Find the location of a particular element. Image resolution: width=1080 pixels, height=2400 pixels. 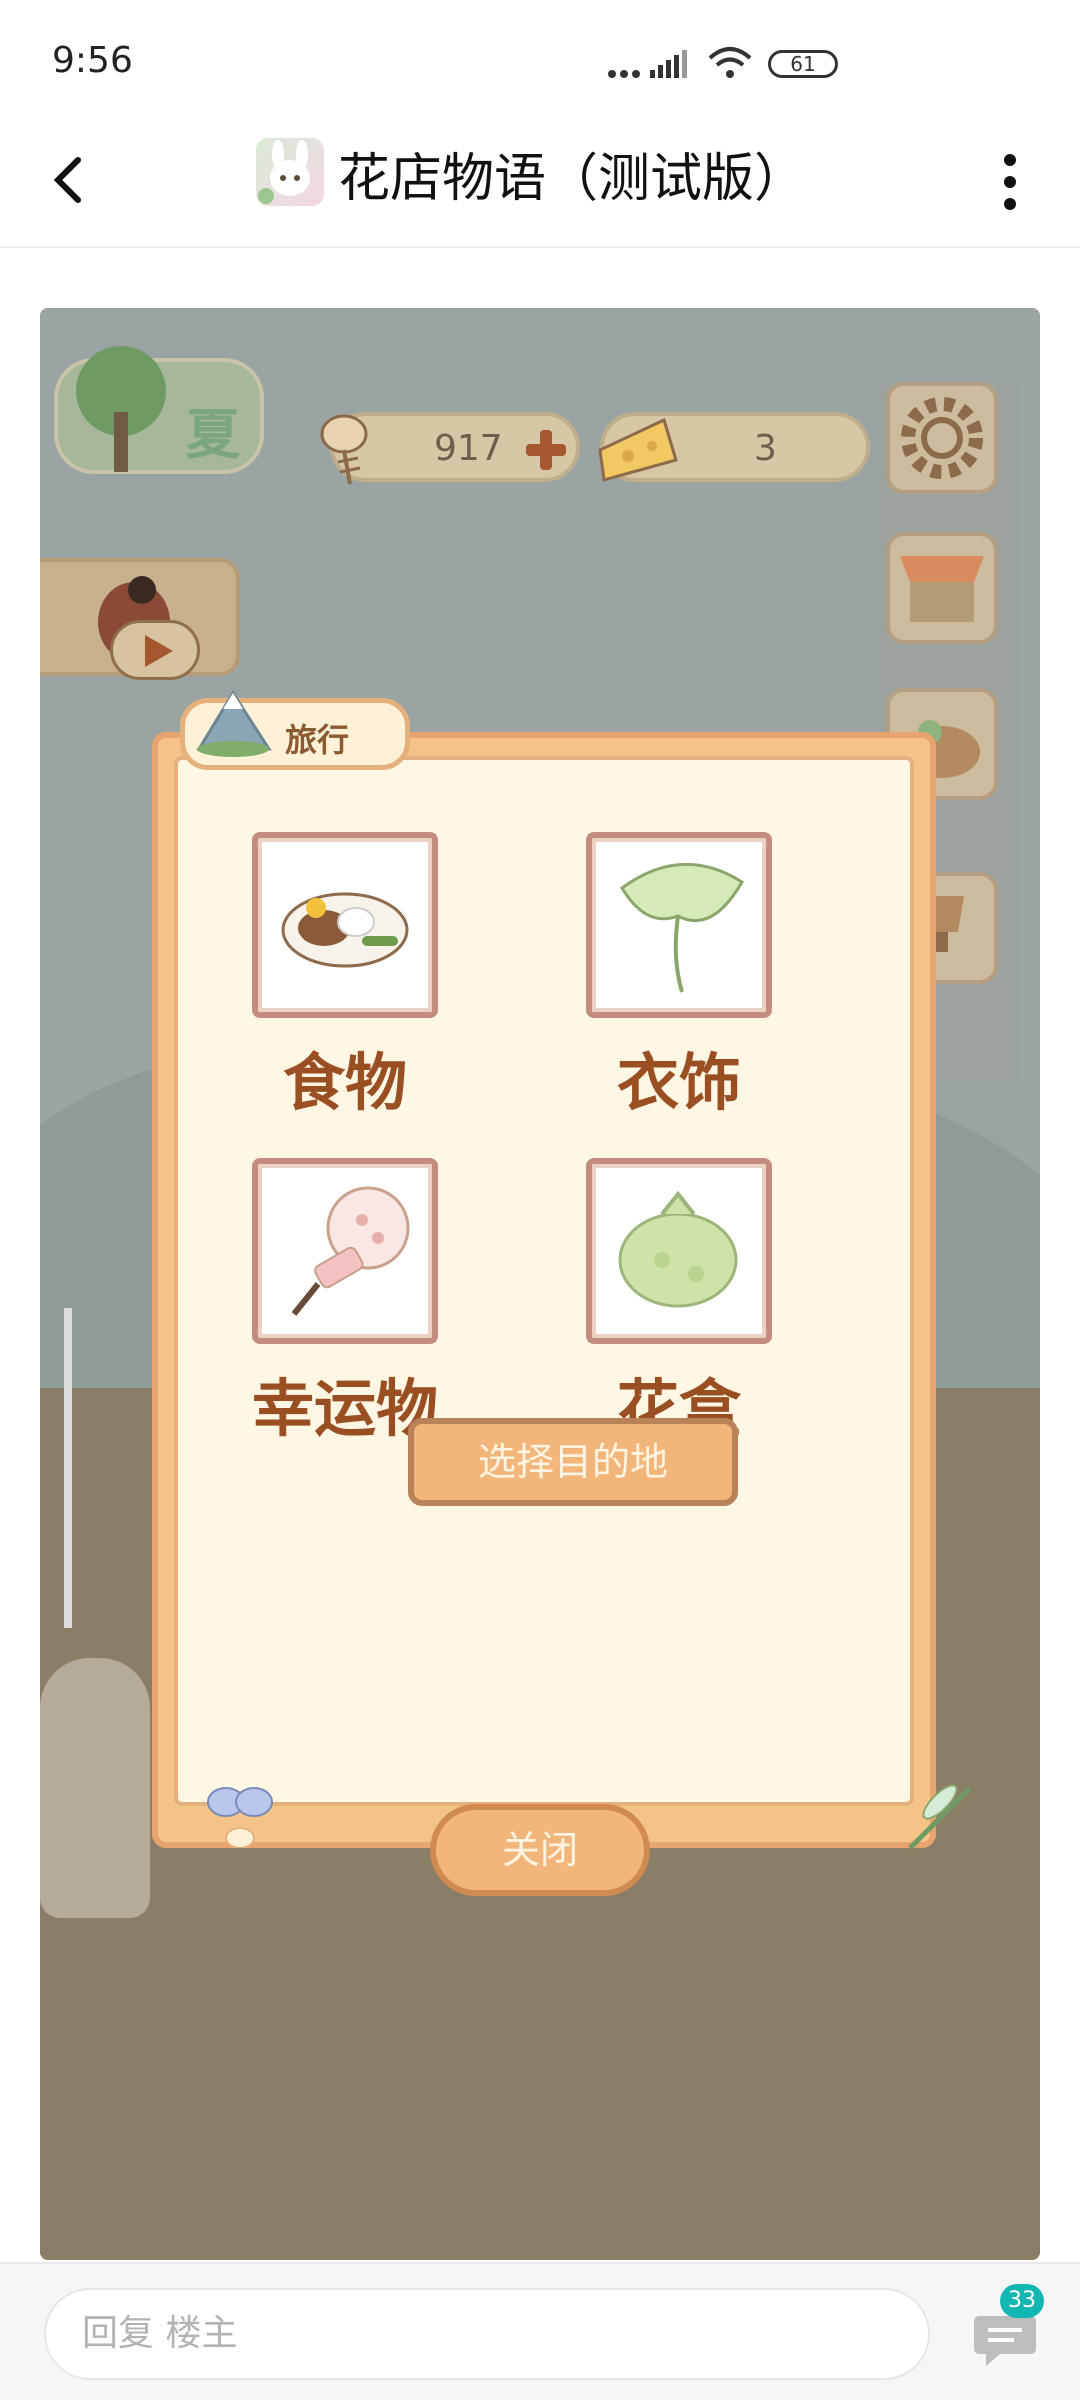

wifi-icon is located at coordinates (730, 62).